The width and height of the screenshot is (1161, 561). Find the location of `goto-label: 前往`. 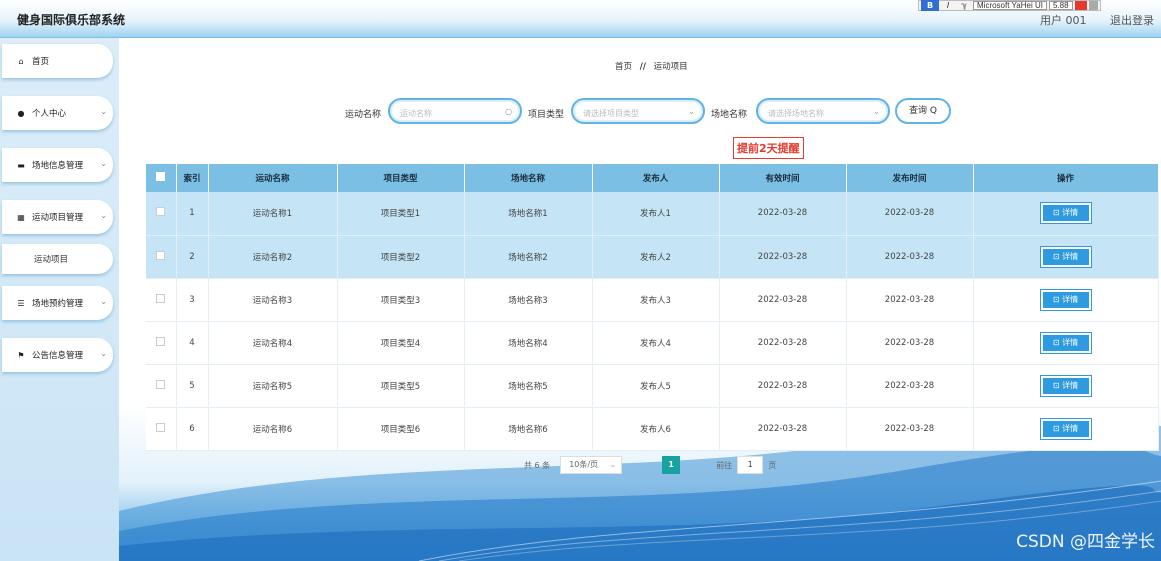

goto-label: 前往 is located at coordinates (724, 465).